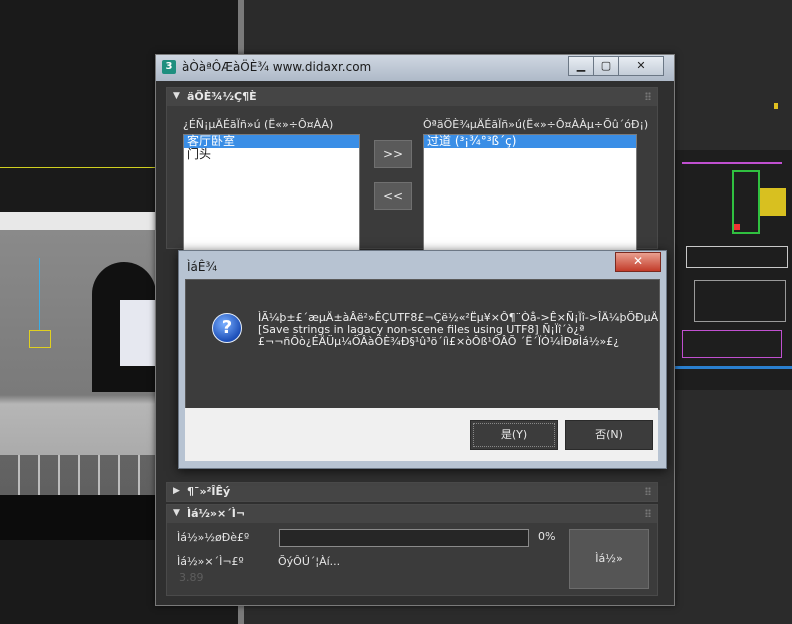 This screenshot has width=792, height=624. I want to click on yes-button: 是(Y), so click(514, 435).